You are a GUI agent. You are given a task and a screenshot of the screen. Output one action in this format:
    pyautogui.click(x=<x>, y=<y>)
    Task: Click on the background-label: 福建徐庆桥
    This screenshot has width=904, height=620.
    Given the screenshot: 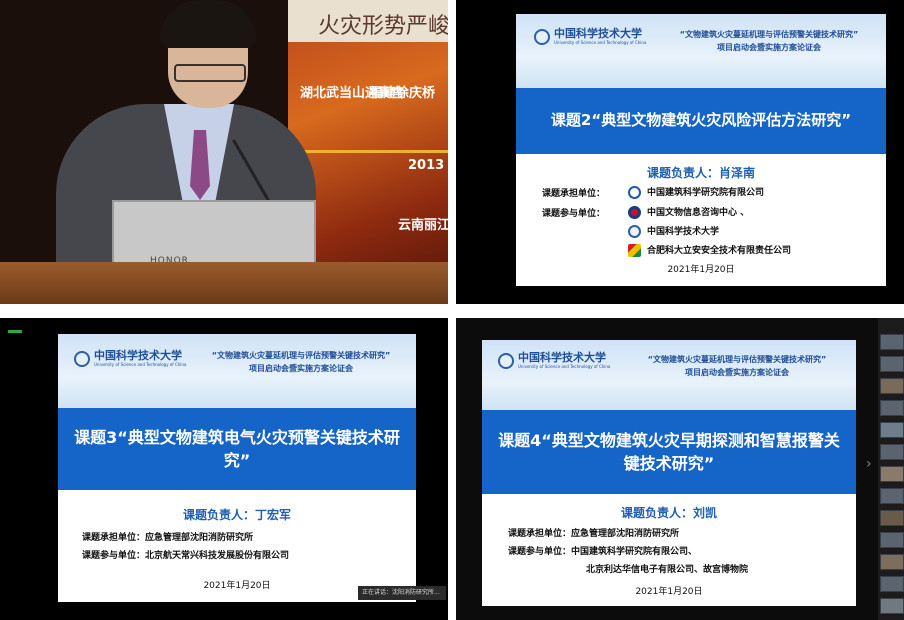 What is the action you would take?
    pyautogui.click(x=403, y=93)
    